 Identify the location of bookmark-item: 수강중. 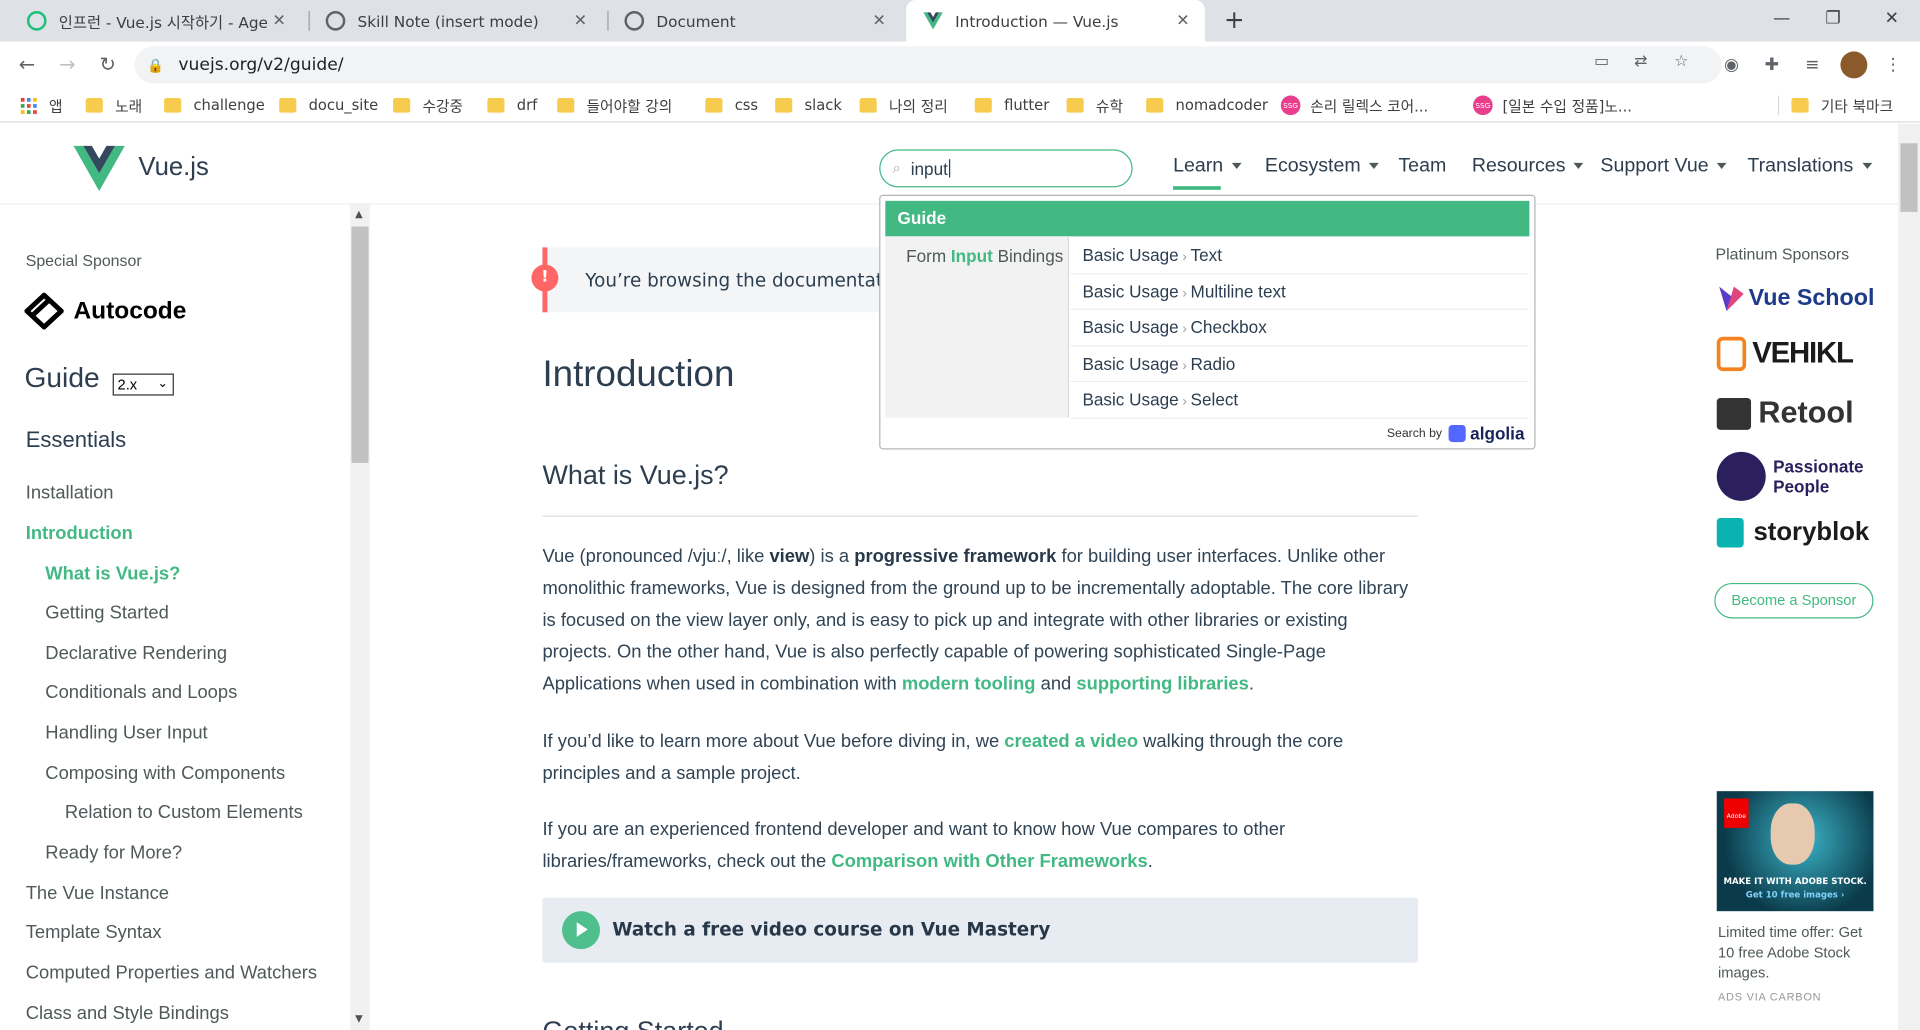
(428, 105).